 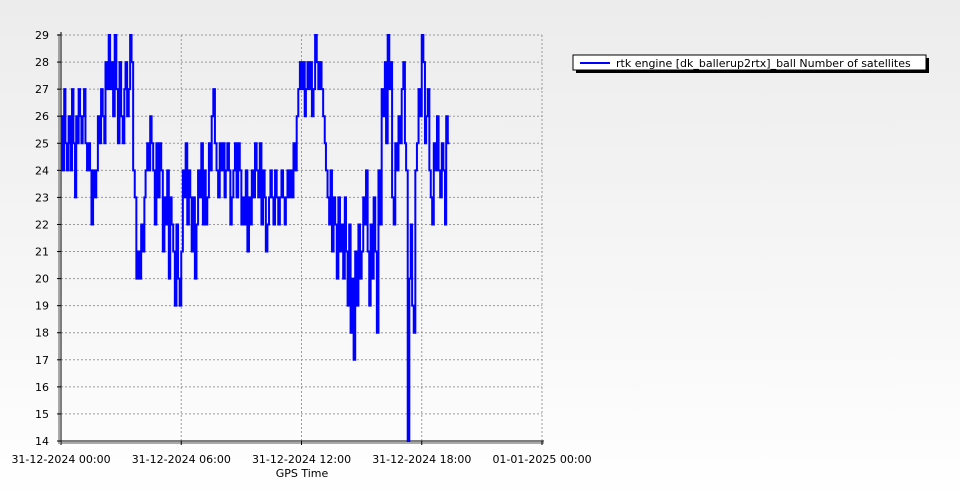 What do you see at coordinates (301, 459) in the screenshot?
I see `x-tick-label: 31-12-2024 12:00` at bounding box center [301, 459].